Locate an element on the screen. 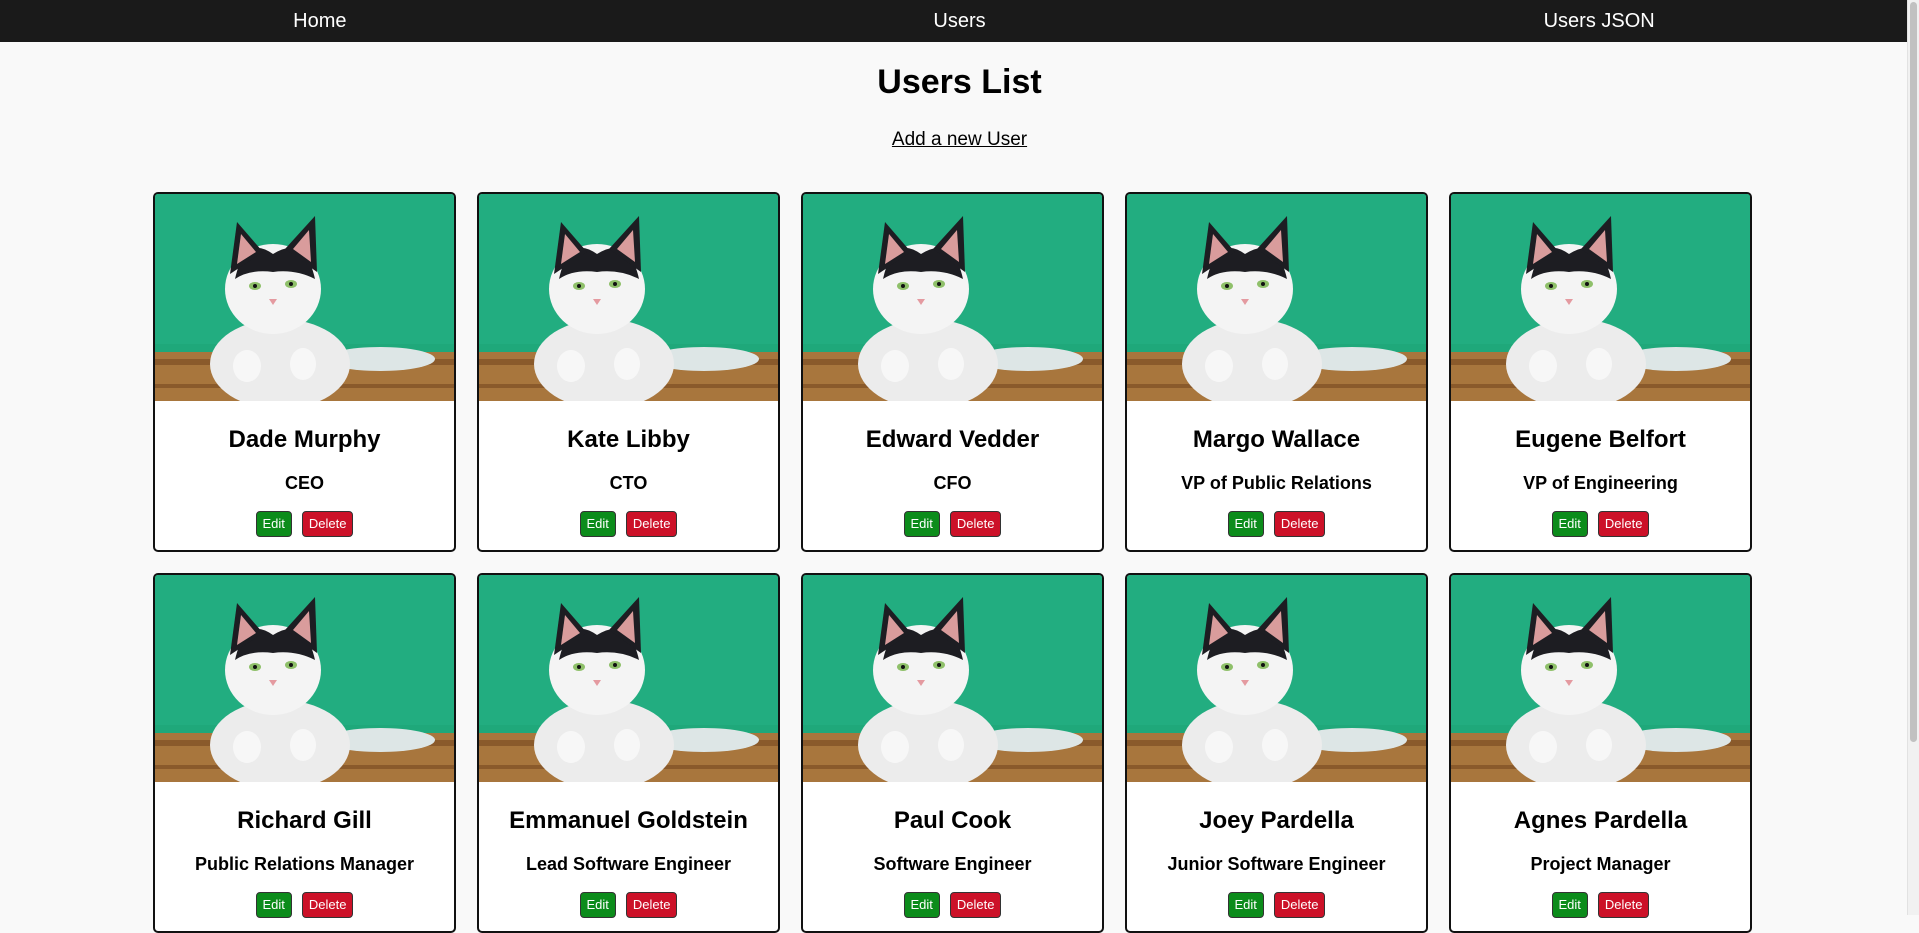 The image size is (1919, 933). user-card: Paul Cook Software Engineer Edit Delete is located at coordinates (952, 753).